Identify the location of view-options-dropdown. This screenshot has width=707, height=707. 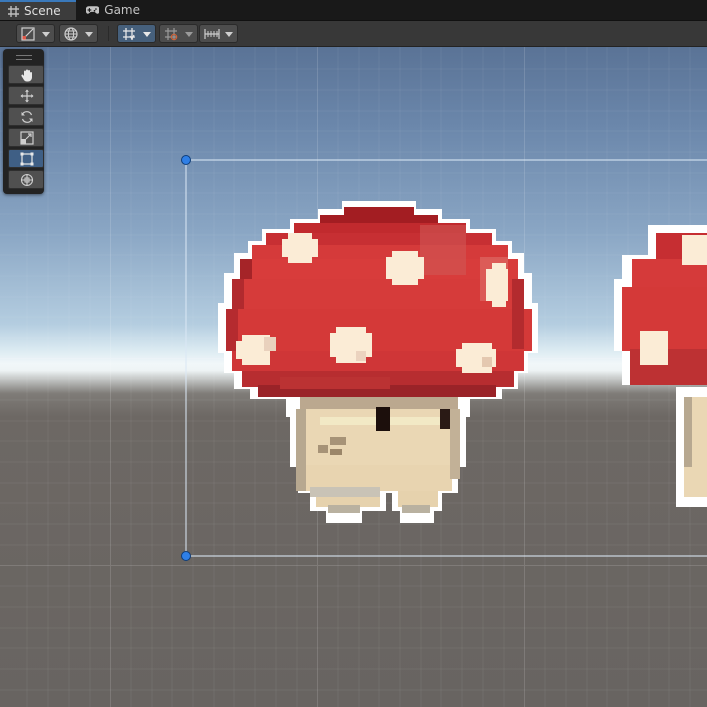
(218, 33).